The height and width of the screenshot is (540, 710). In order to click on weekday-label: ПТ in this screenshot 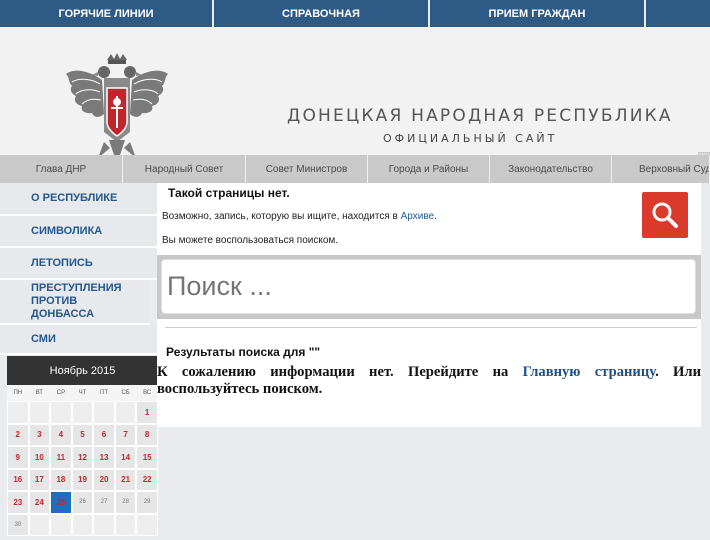, I will do `click(104, 393)`.